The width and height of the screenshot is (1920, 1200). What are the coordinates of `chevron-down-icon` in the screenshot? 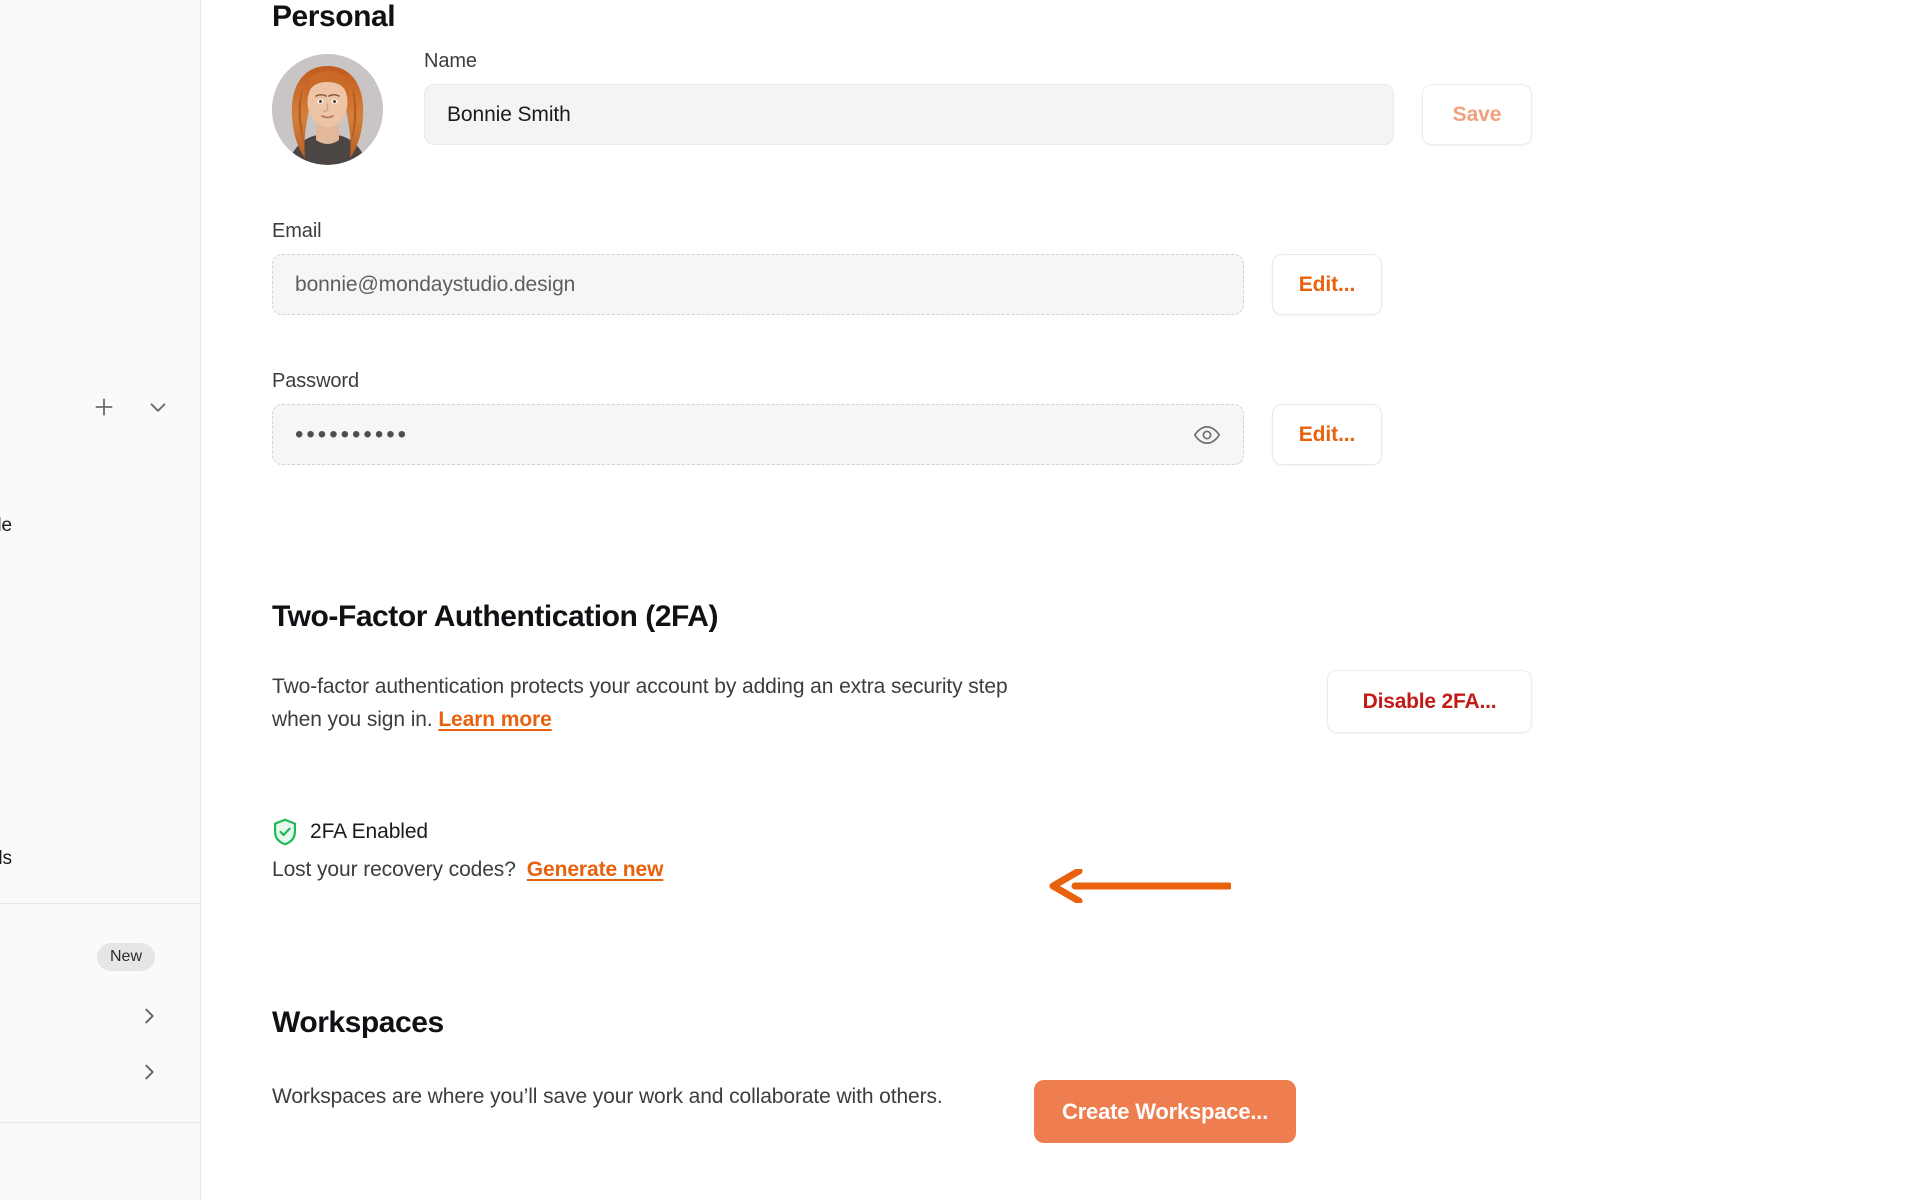 It's located at (158, 407).